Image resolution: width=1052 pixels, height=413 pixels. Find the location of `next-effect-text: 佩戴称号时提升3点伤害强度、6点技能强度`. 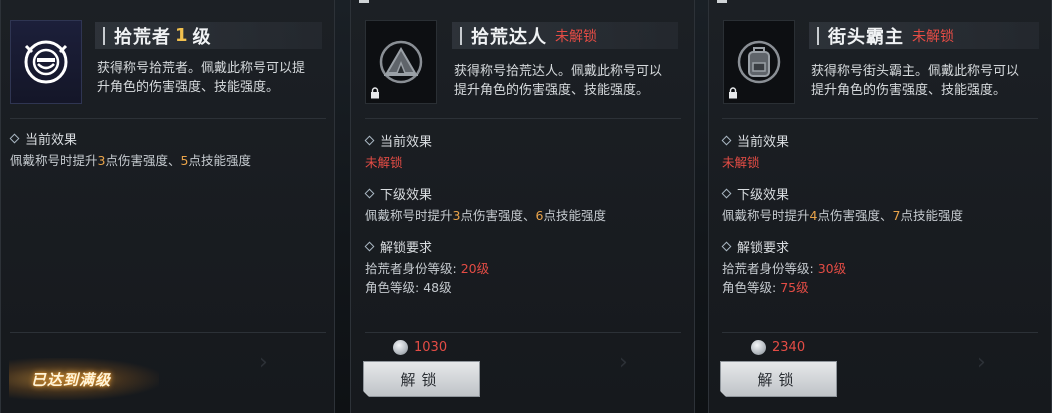

next-effect-text: 佩戴称号时提升3点伤害强度、6点技能强度 is located at coordinates (485, 214).